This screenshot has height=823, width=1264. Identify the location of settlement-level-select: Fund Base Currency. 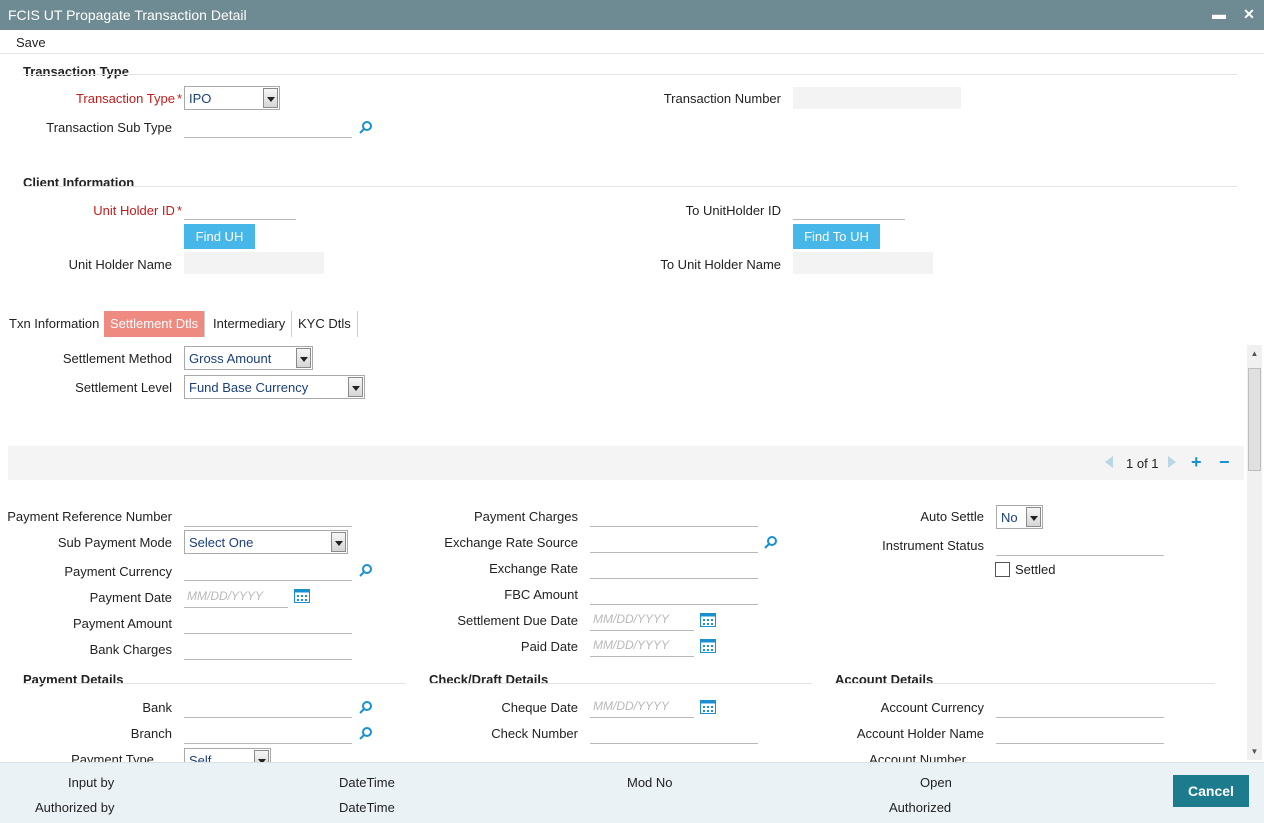
(274, 387).